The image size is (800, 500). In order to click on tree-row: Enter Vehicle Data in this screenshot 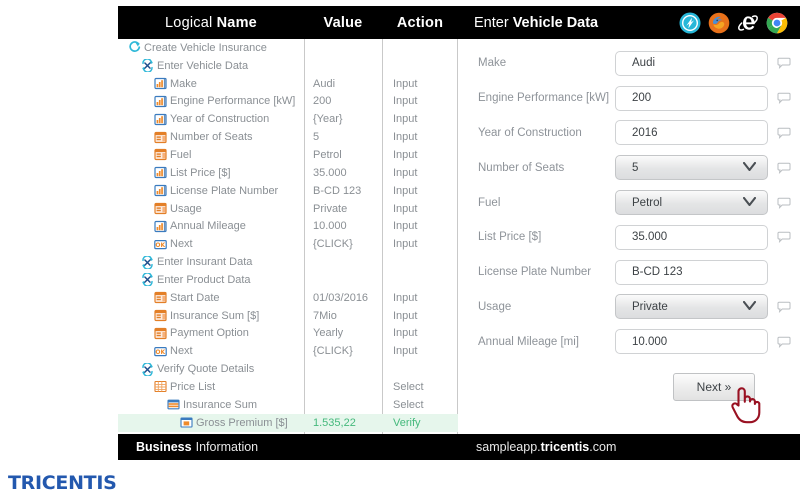, I will do `click(288, 66)`.